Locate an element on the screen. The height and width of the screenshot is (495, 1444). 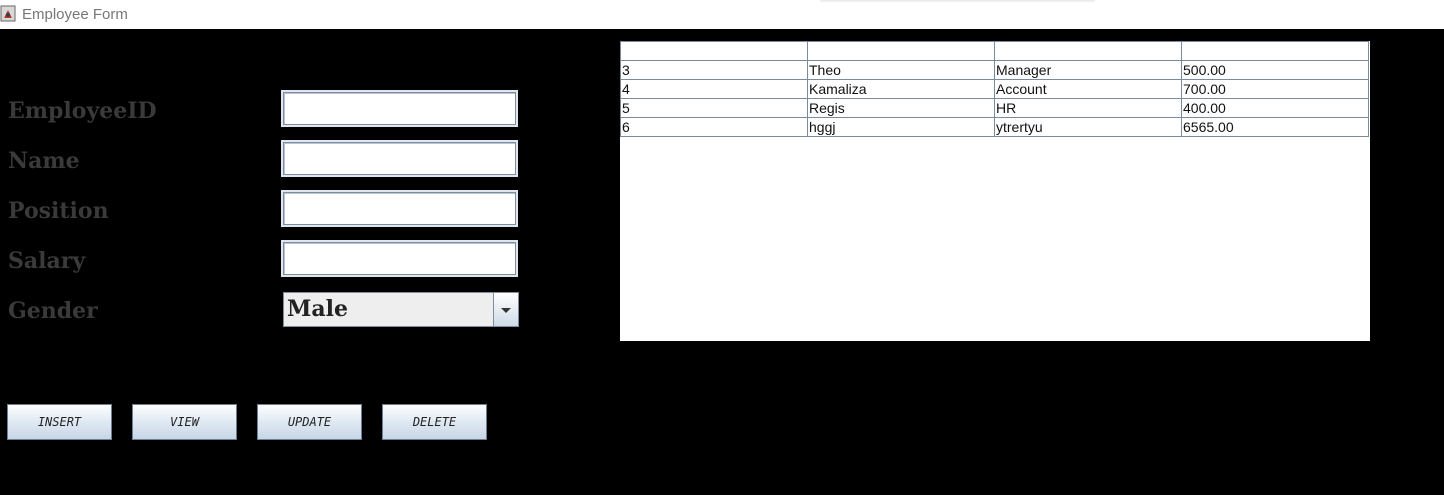
table-row: 6 hggj ytrertyu 6565.00 is located at coordinates (994, 127).